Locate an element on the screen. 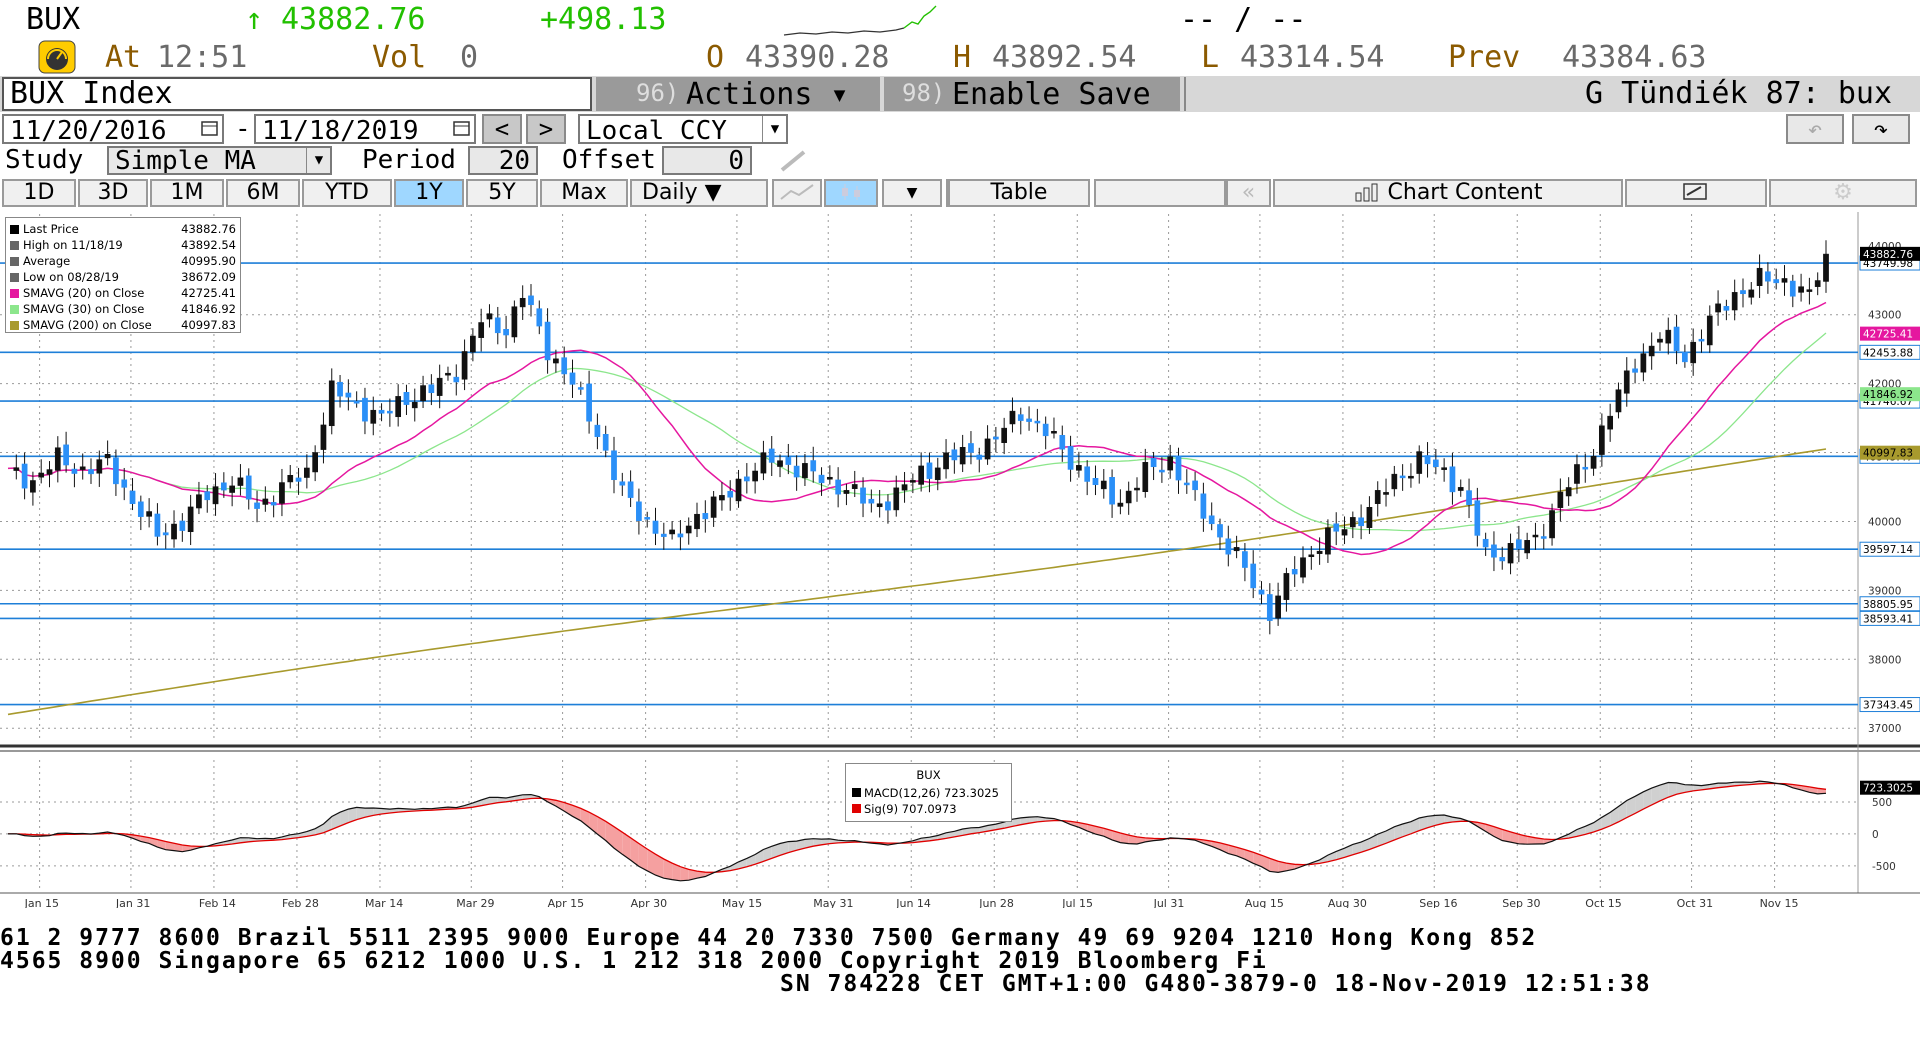  next-period-button: > is located at coordinates (546, 129).